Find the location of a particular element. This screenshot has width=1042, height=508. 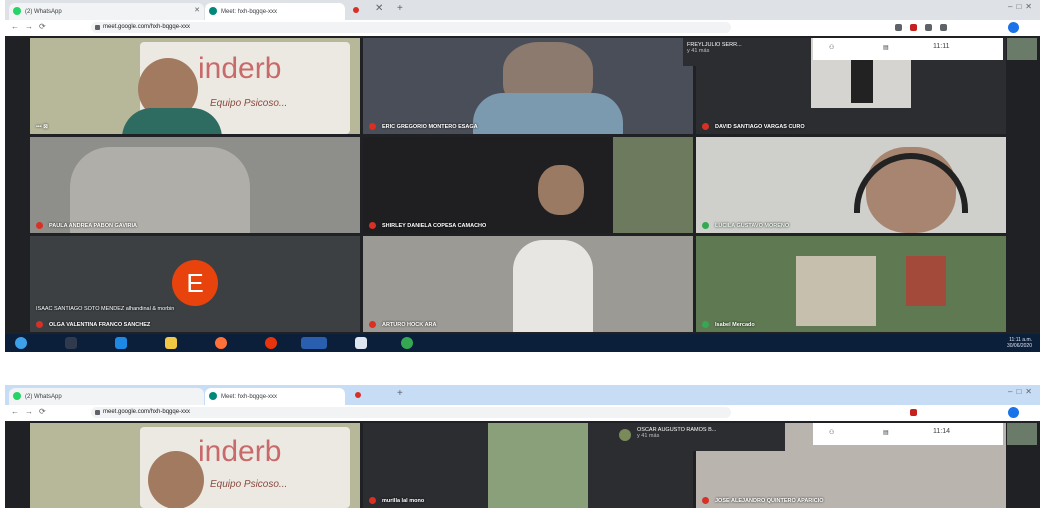

clock-text: 11:14 is located at coordinates (941, 431).